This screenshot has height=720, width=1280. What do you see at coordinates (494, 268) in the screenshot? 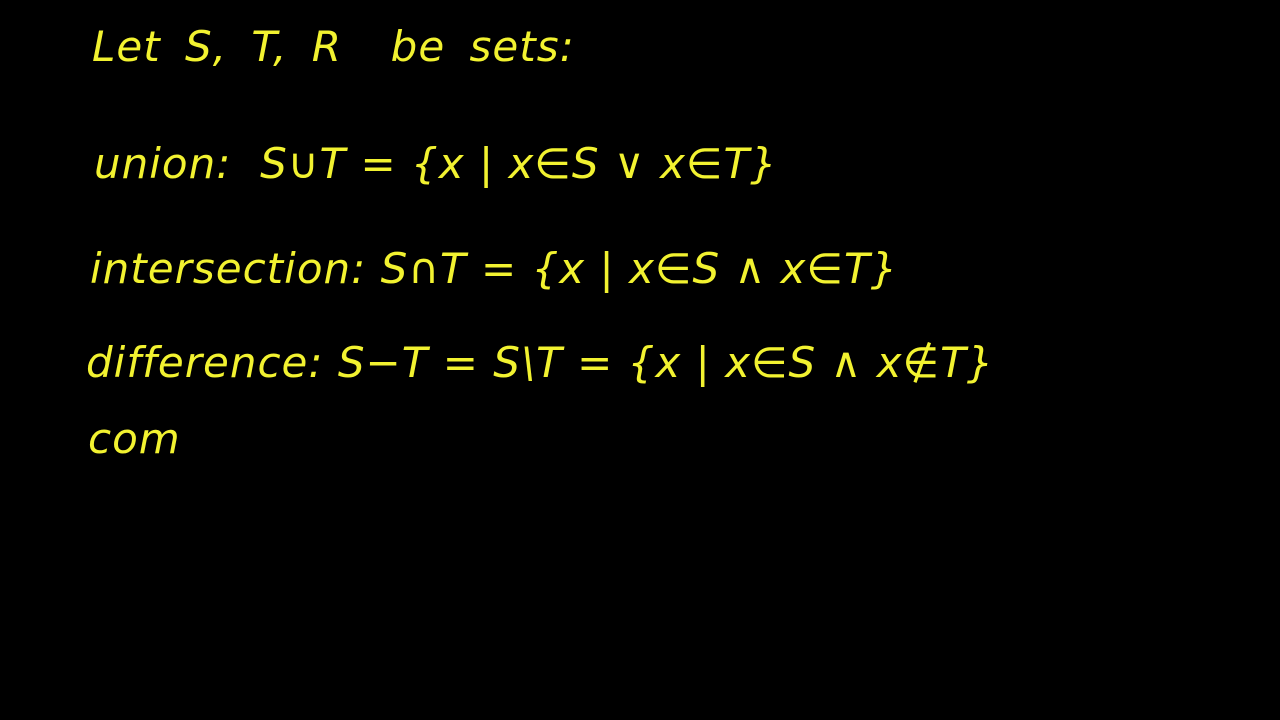
I see `intersection-definition: intersection: S∩T = {x | x∈S ∧ x∈T}` at bounding box center [494, 268].